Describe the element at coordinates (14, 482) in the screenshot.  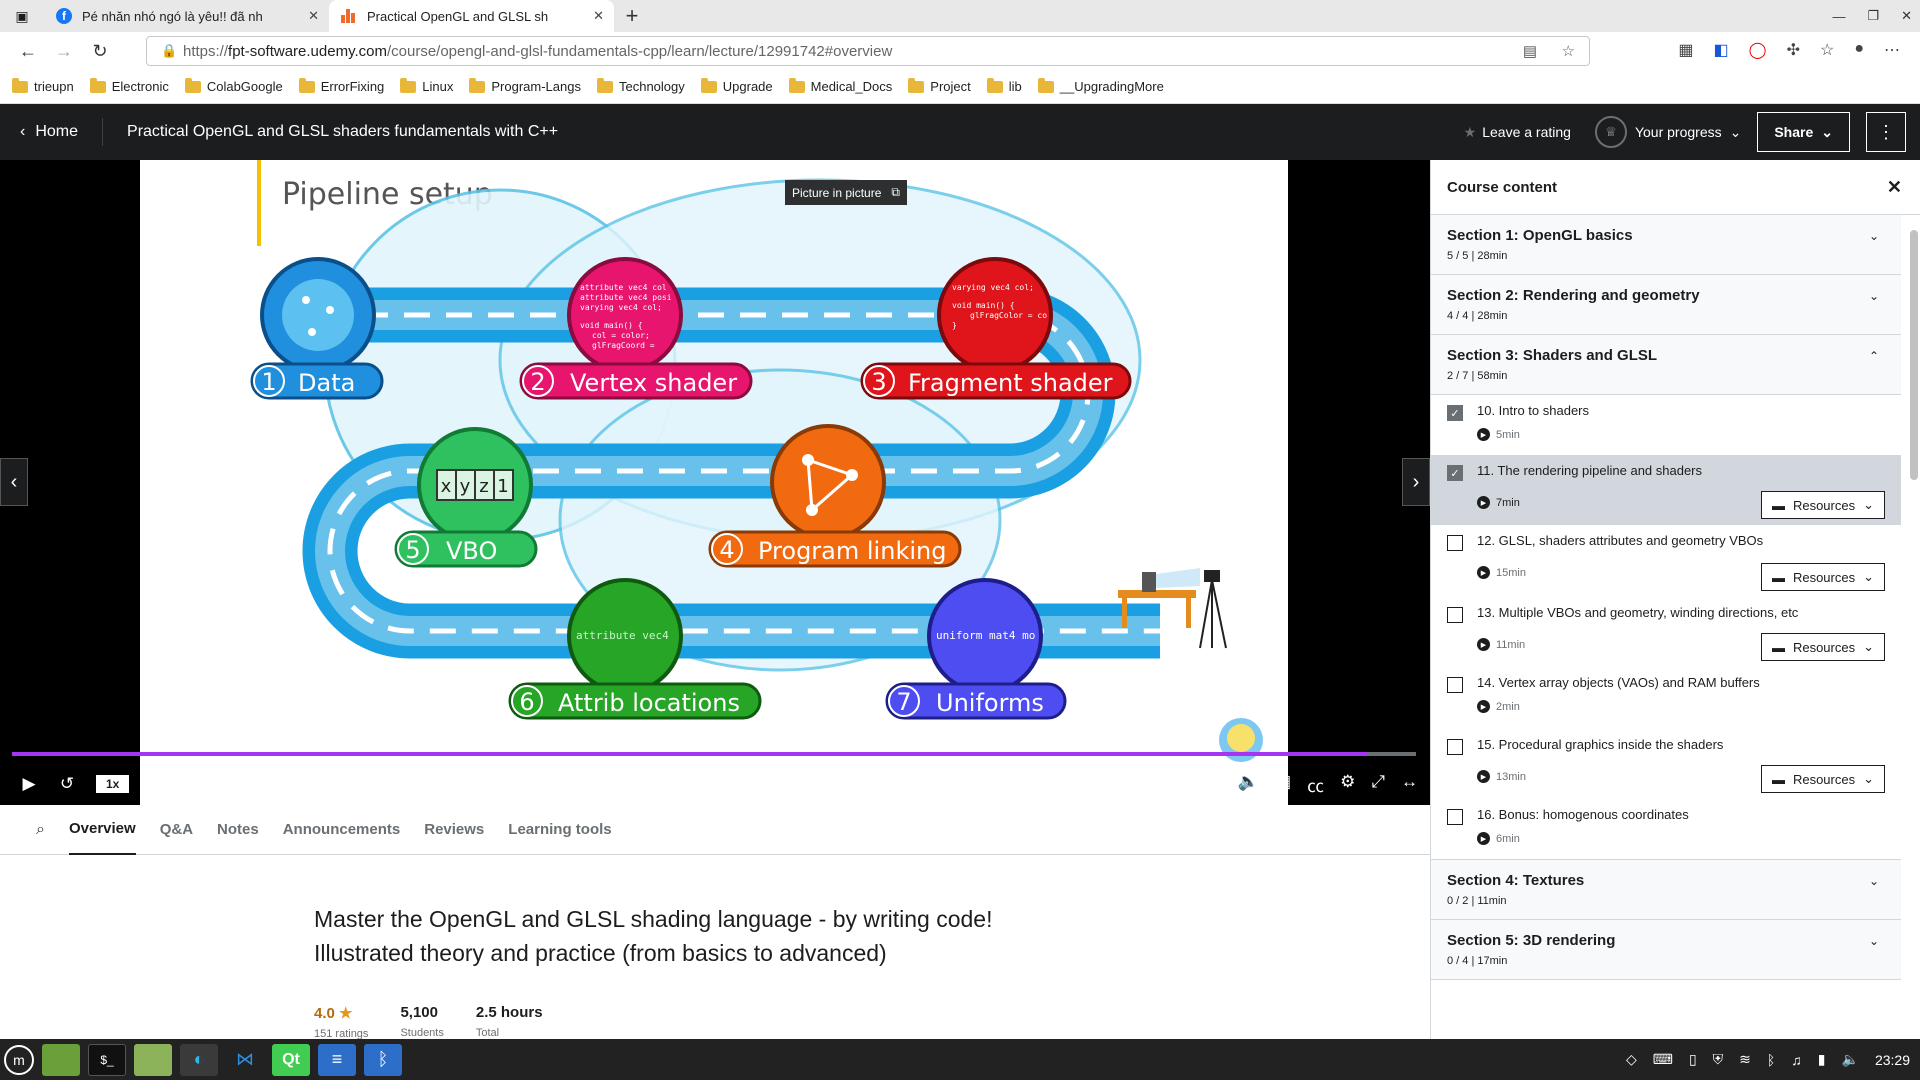
I see `previous-lecture-button: ‹` at that location.